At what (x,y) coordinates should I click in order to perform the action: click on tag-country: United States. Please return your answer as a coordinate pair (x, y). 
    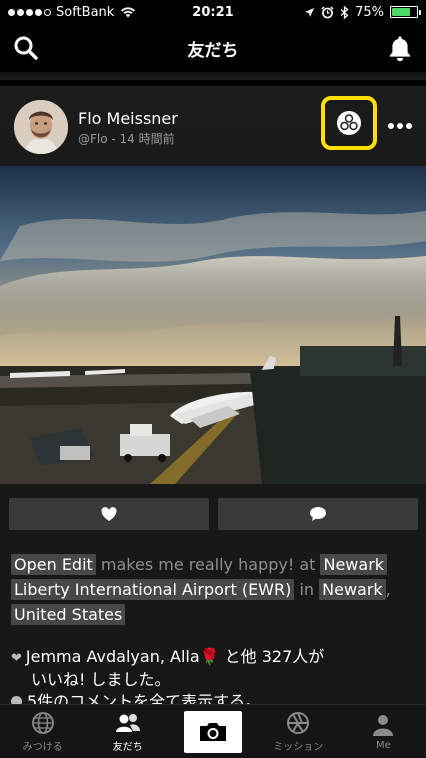
    Looking at the image, I should click on (68, 614).